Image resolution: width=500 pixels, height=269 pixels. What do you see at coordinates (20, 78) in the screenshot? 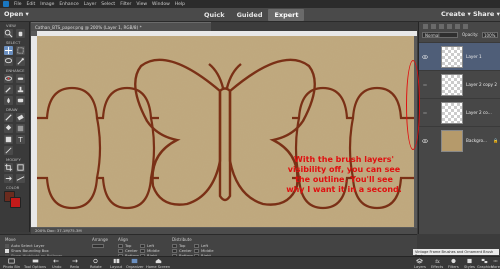
I see `spot-healing-tool-icon` at bounding box center [20, 78].